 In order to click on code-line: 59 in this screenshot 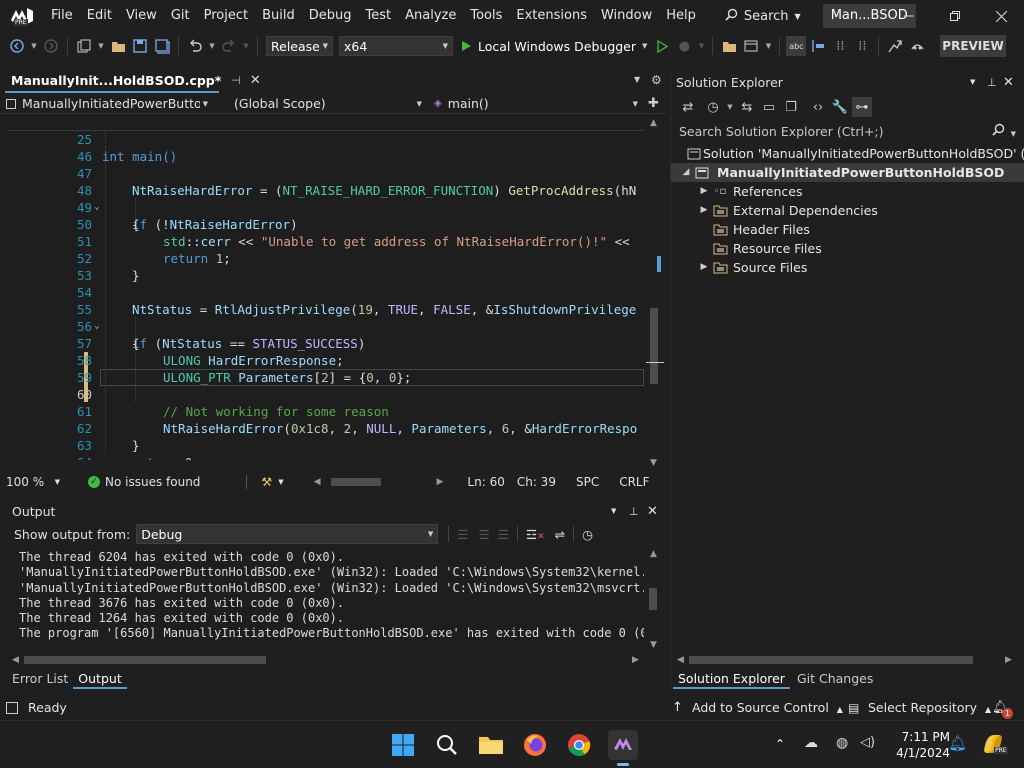, I will do `click(326, 368)`.